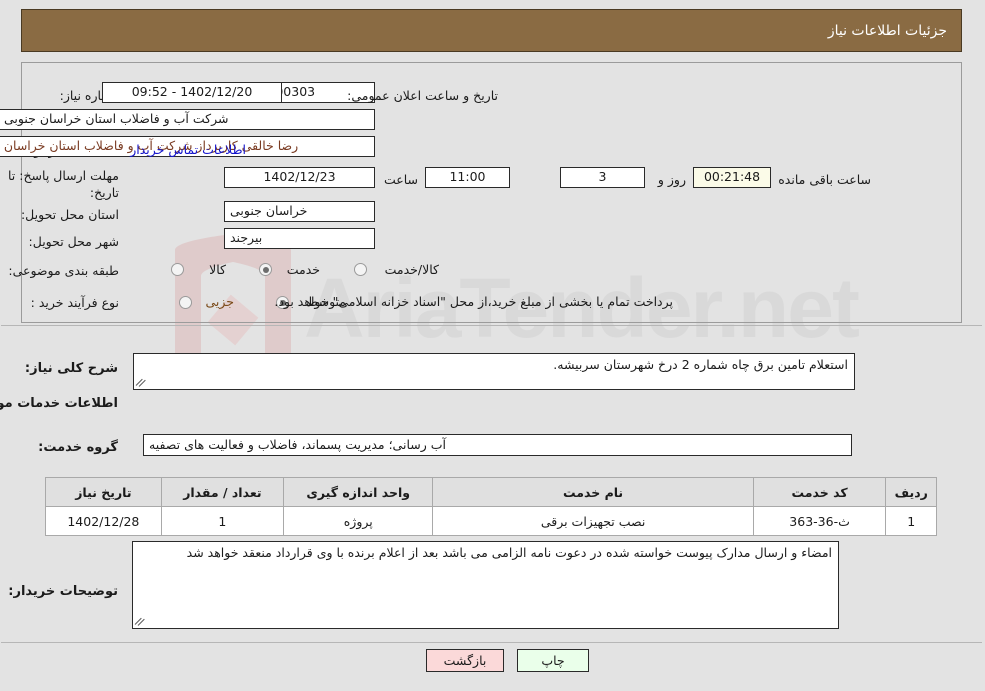  I want to click on cell-service-code: ث-36-363, so click(820, 521).